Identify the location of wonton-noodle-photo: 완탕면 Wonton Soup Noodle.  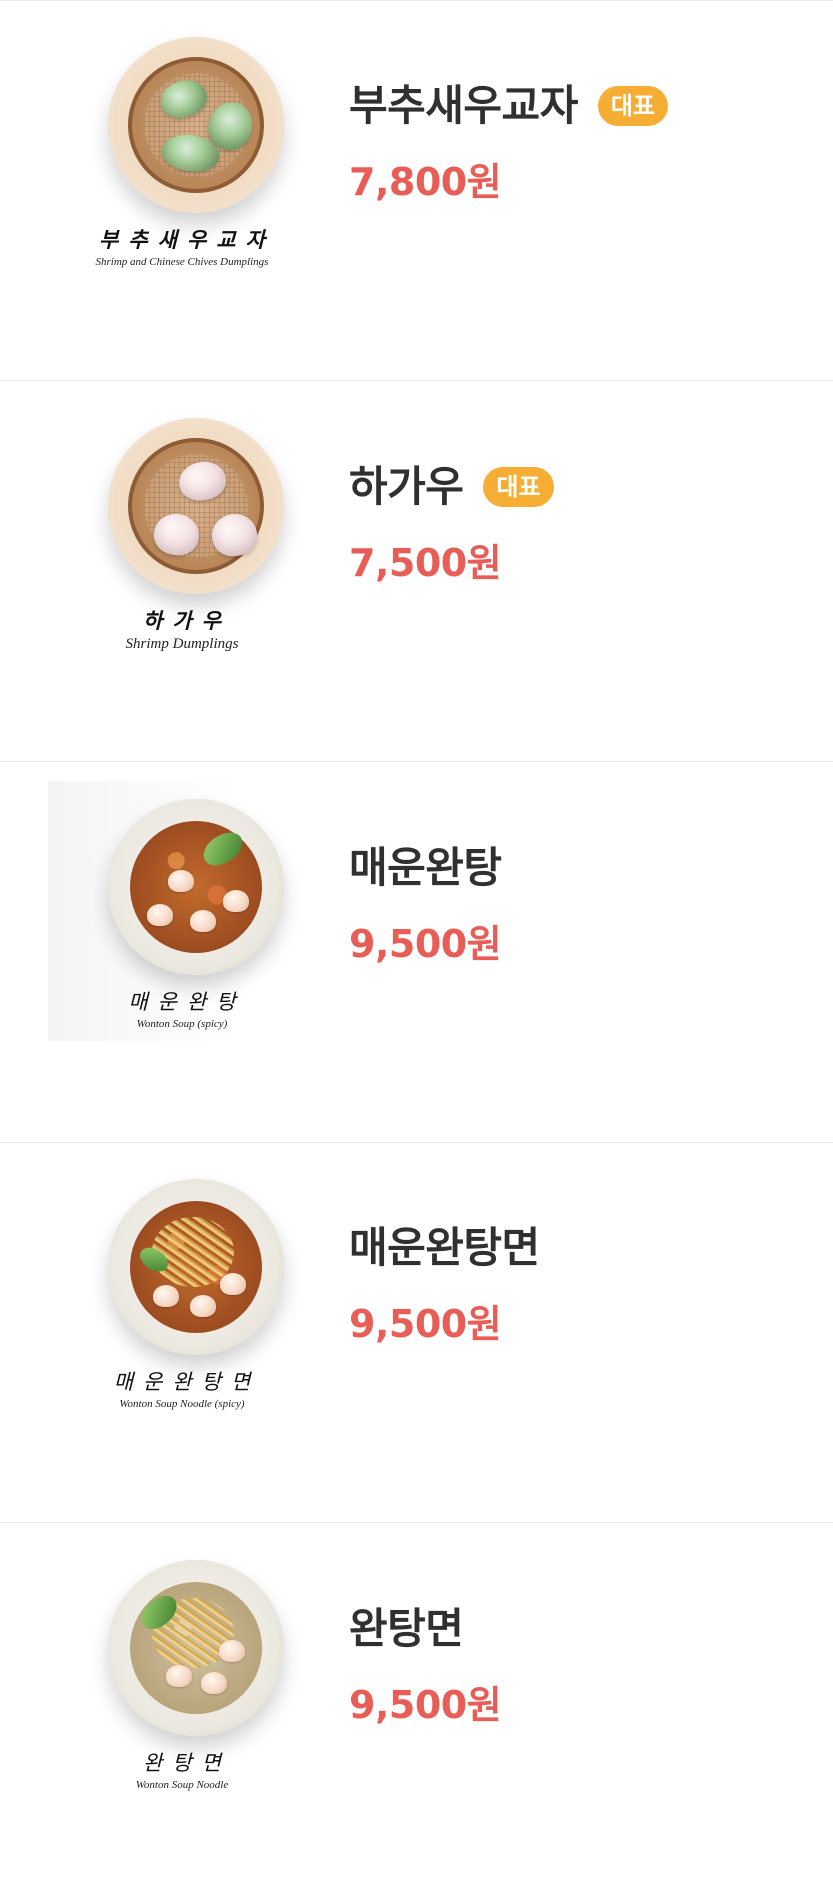
(182, 1672).